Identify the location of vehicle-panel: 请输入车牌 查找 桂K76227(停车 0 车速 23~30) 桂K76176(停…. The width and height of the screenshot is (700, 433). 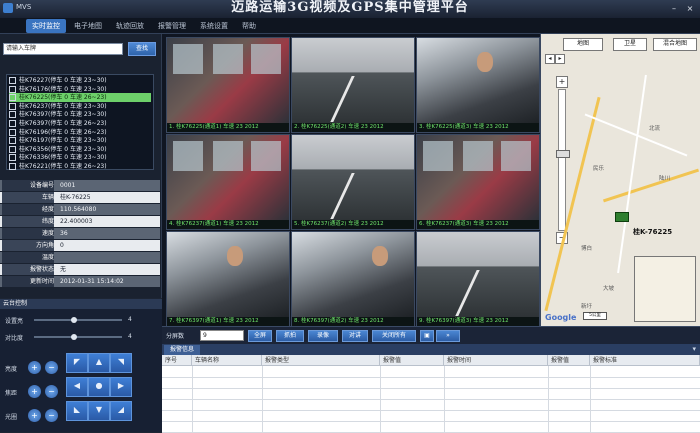
(81, 166).